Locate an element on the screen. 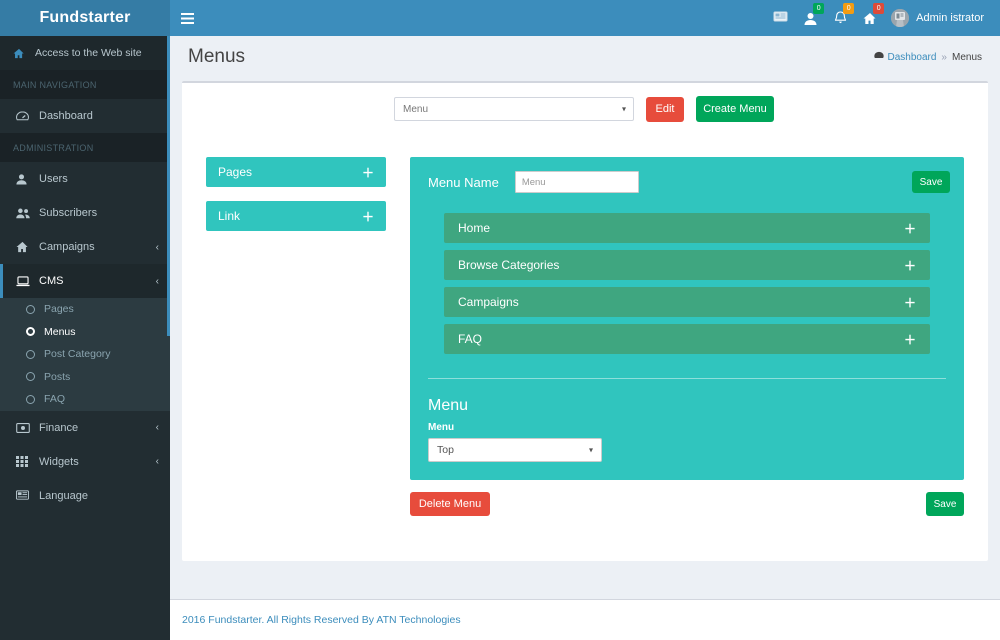  content-header: Menus Dashboard » Menus is located at coordinates (585, 57).